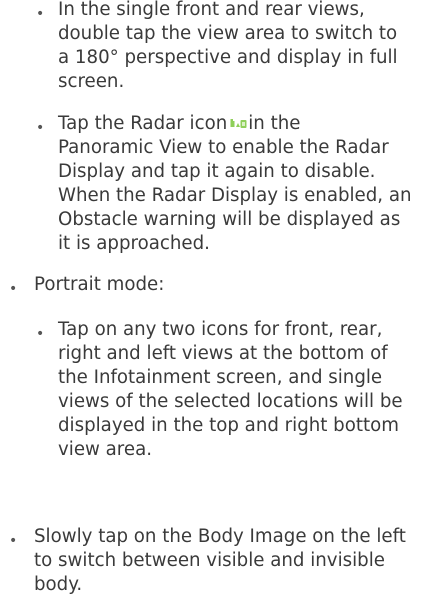  I want to click on text-line: Display and tap it again to disable., so click(217, 171).